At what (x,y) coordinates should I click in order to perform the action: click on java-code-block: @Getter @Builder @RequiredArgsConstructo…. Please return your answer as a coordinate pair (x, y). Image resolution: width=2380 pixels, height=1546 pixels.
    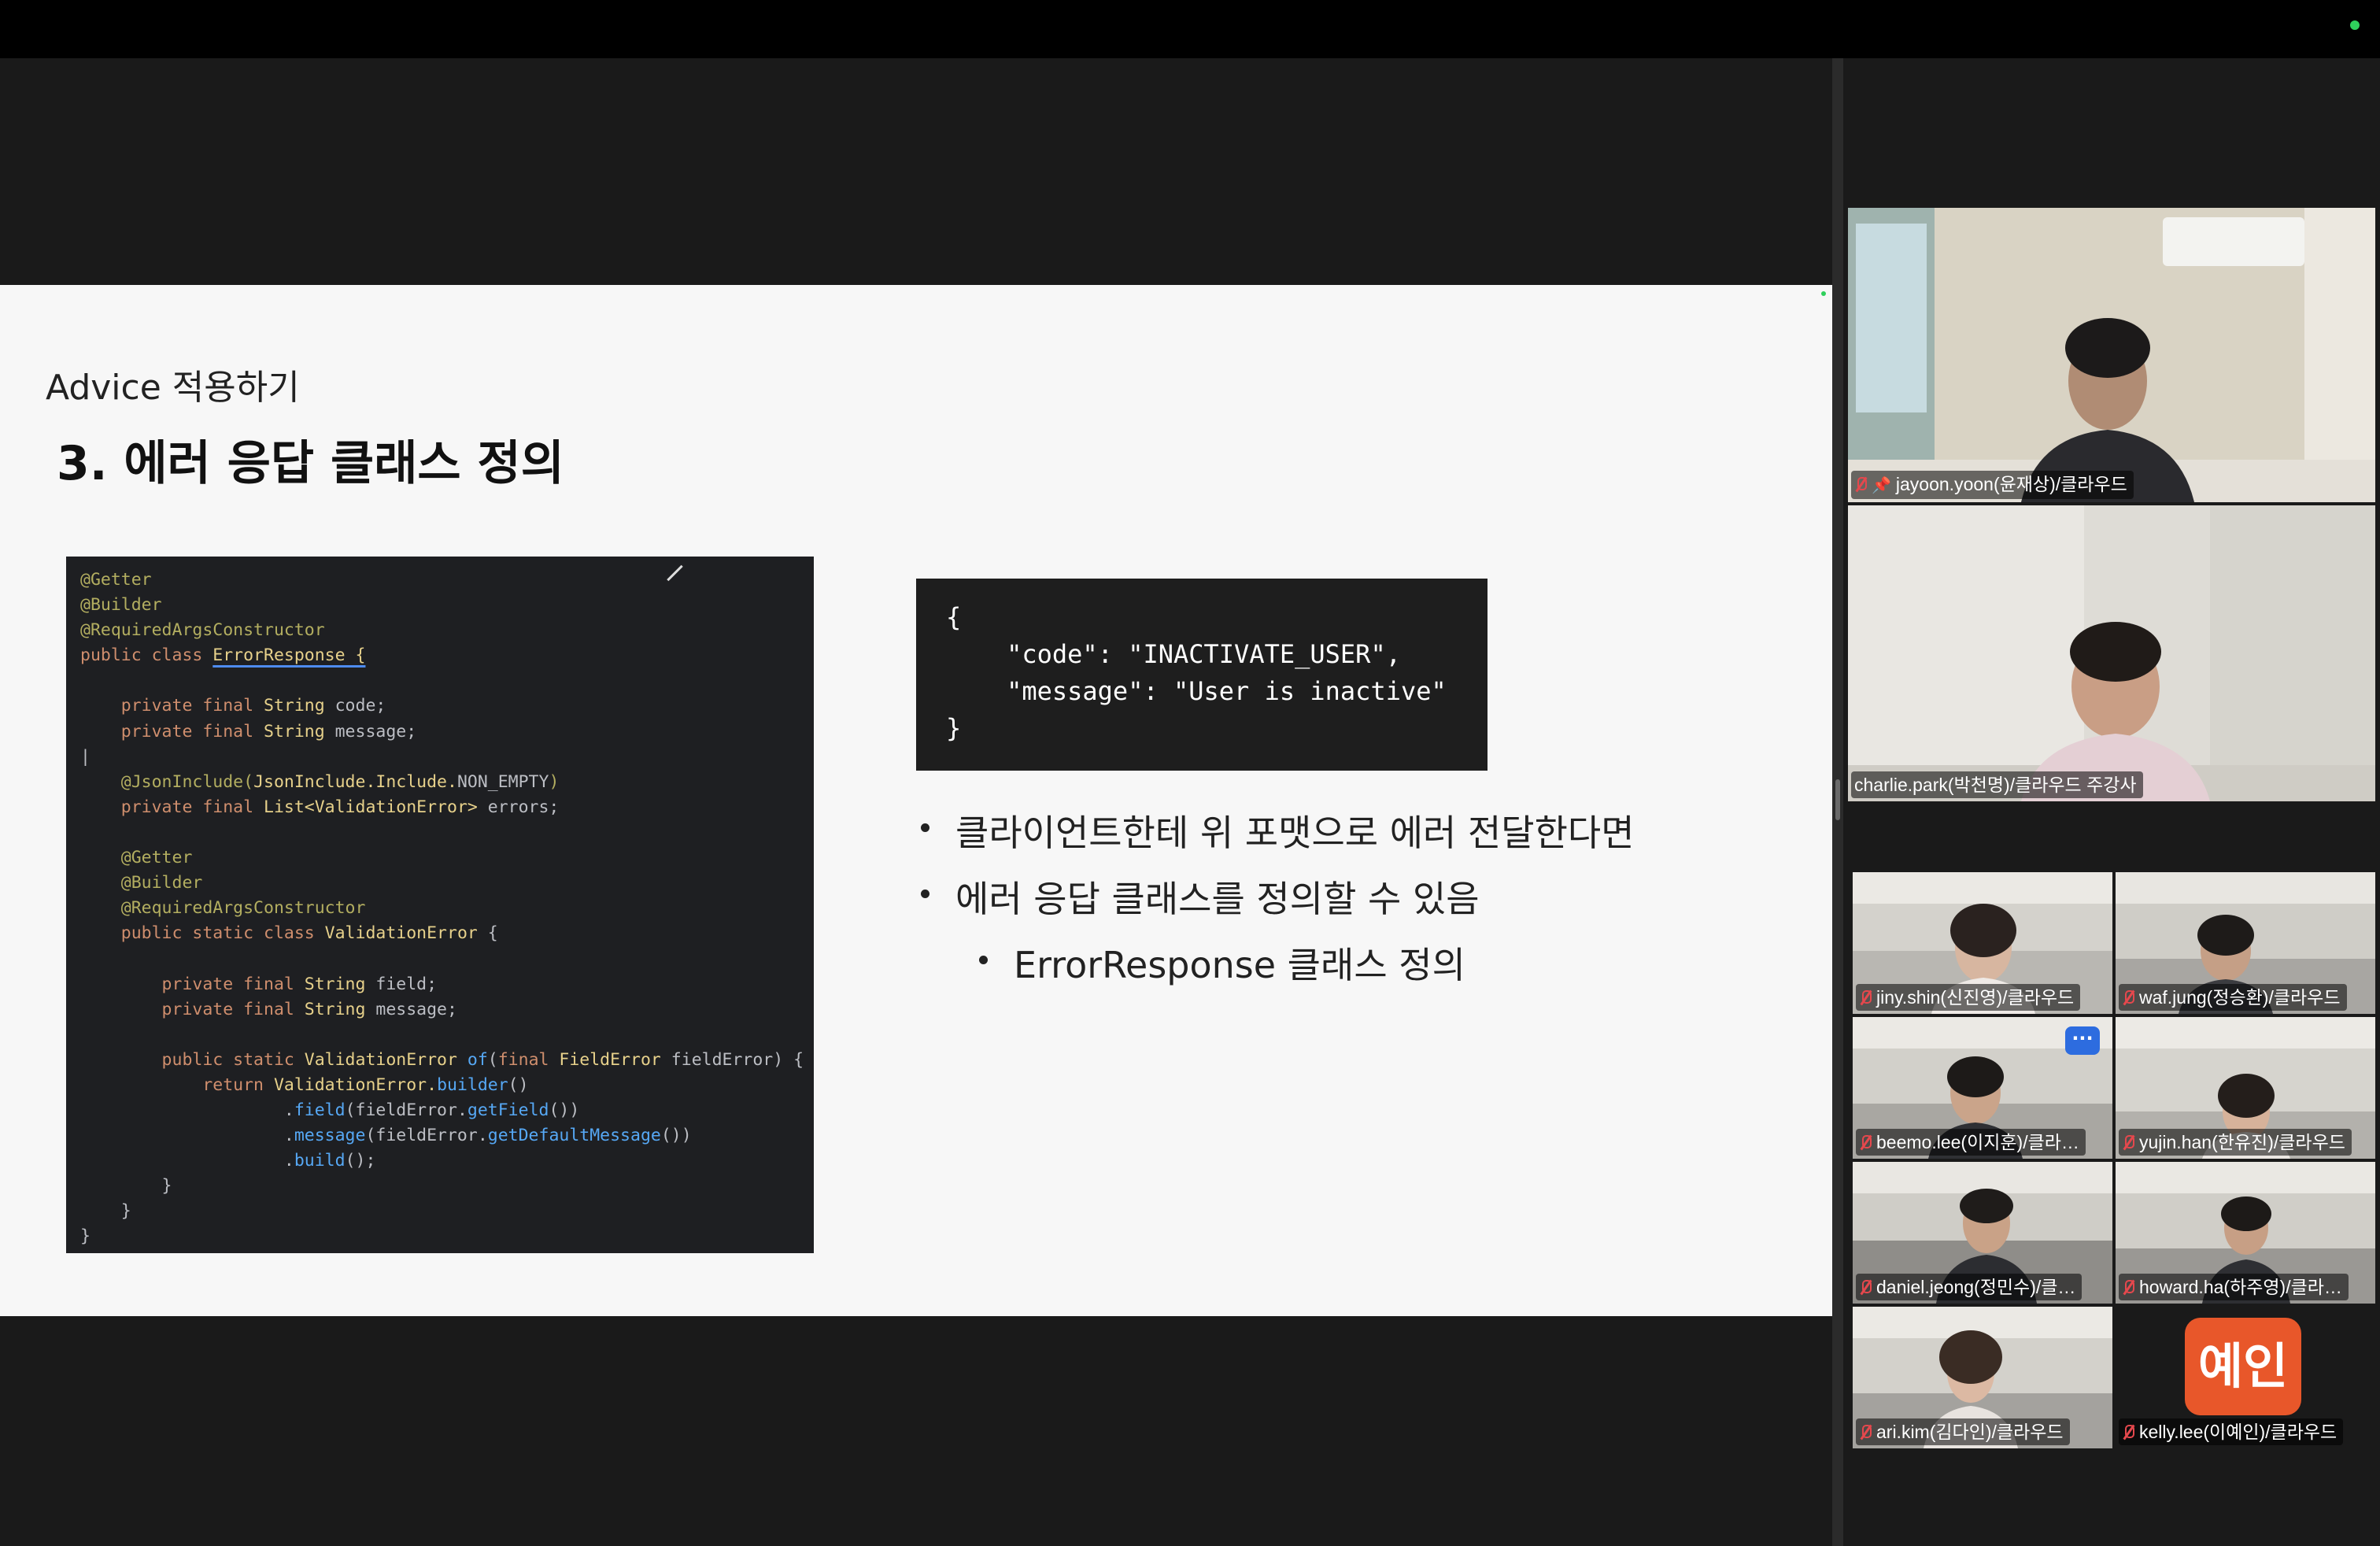
    Looking at the image, I should click on (440, 905).